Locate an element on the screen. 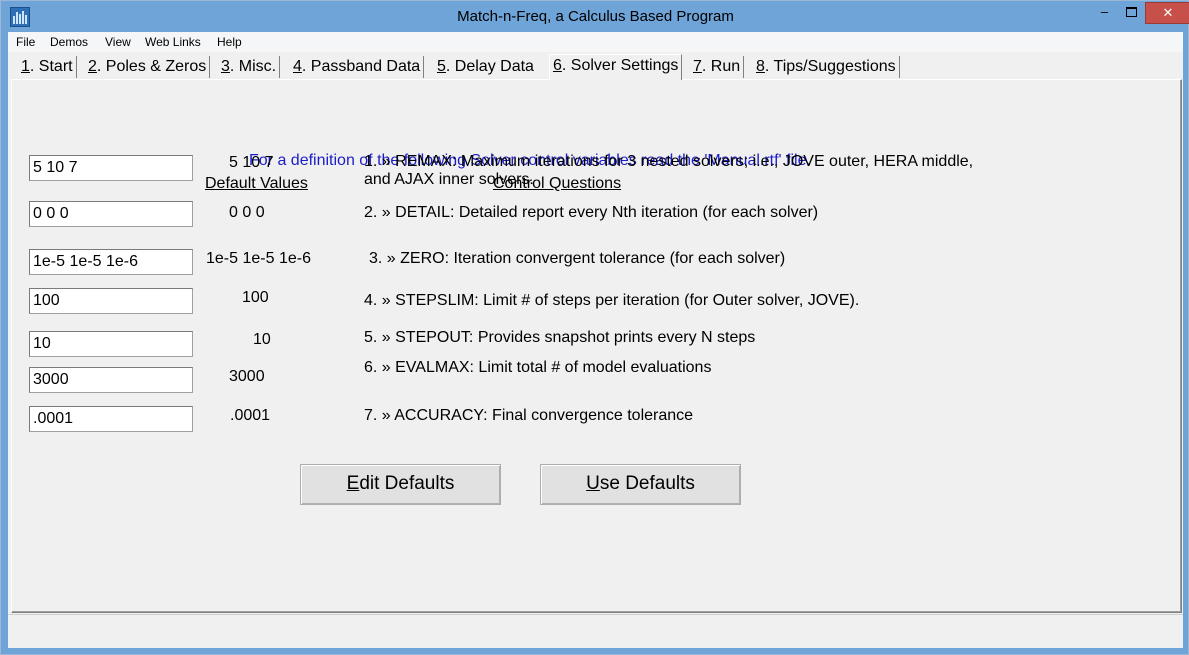  close-icon: ✕ is located at coordinates (1168, 12).